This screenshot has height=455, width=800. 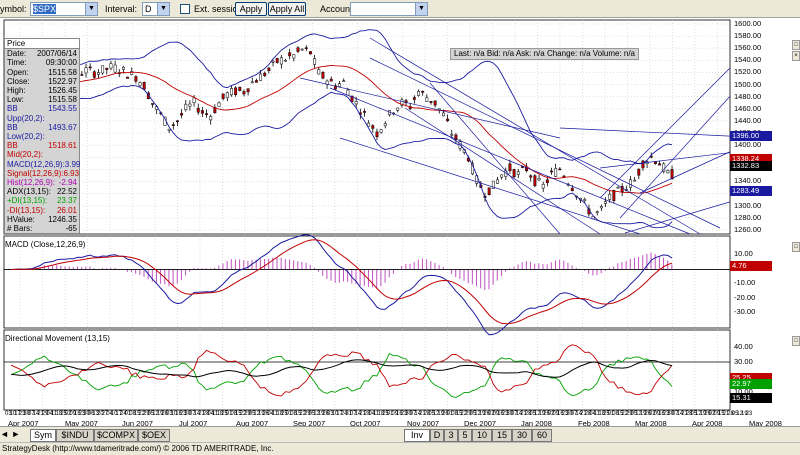 What do you see at coordinates (796, 341) in the screenshot?
I see `dm-pane-maximize-icon: □` at bounding box center [796, 341].